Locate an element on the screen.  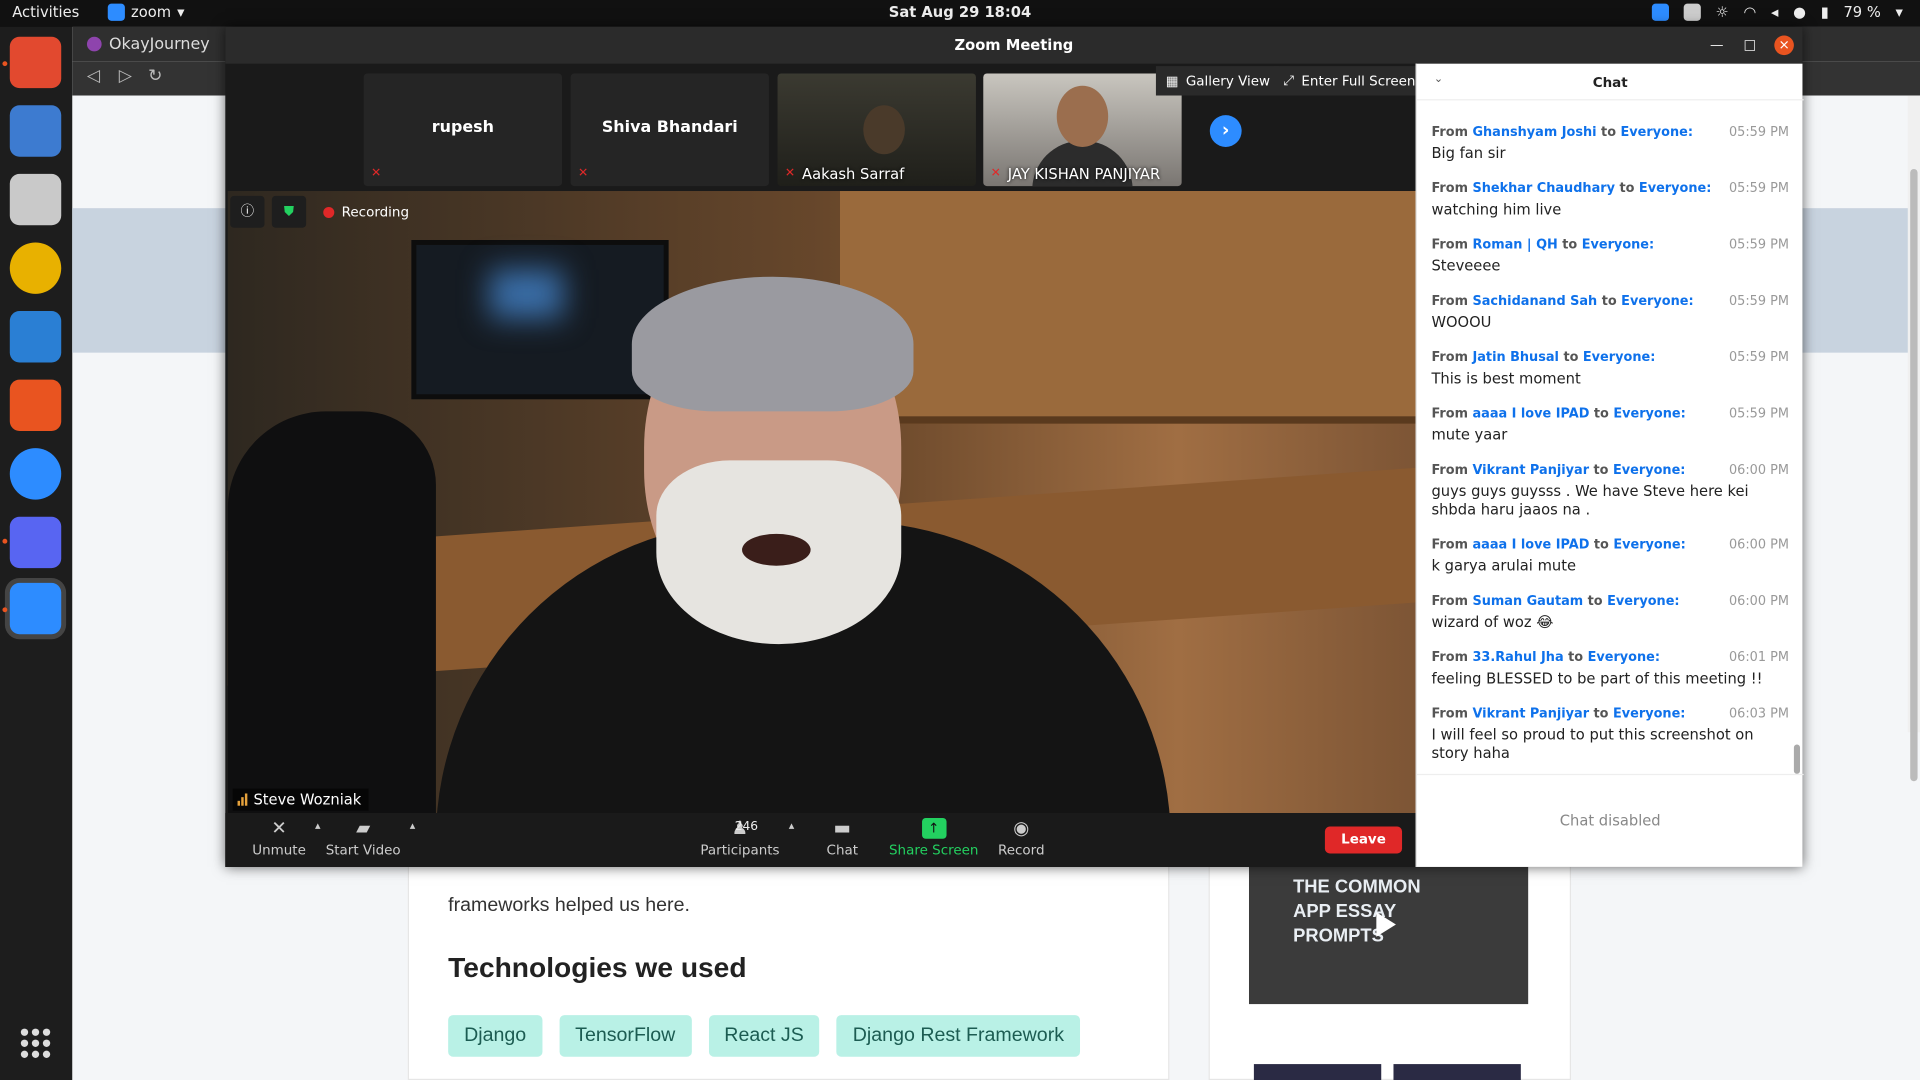
chat-sender: Suman Gautam is located at coordinates (1527, 601).